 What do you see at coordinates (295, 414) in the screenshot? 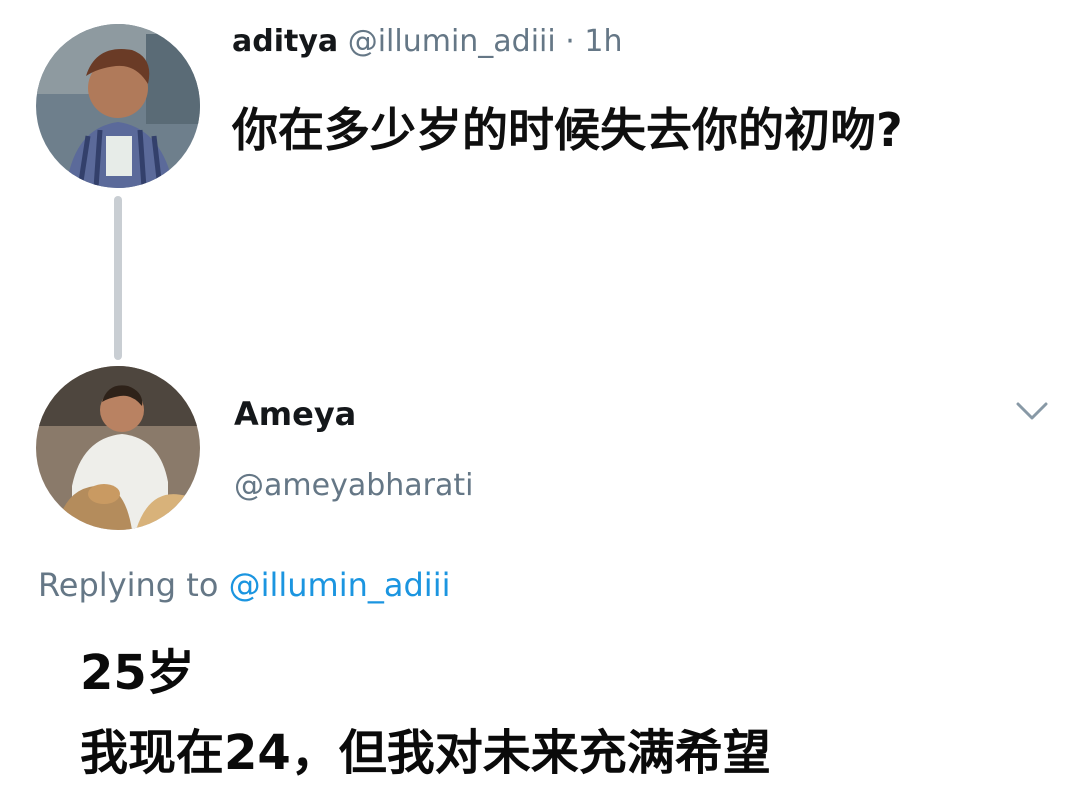
I see `reply-author-name: Ameya` at bounding box center [295, 414].